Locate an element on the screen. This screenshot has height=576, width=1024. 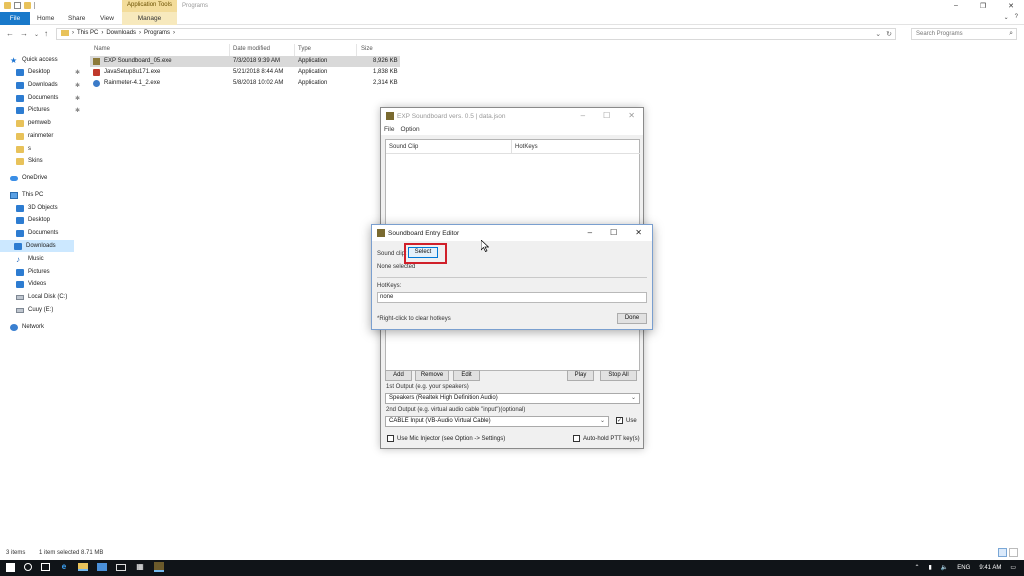
nav-desktop: Desktop ✱ is located at coordinates (50, 72).